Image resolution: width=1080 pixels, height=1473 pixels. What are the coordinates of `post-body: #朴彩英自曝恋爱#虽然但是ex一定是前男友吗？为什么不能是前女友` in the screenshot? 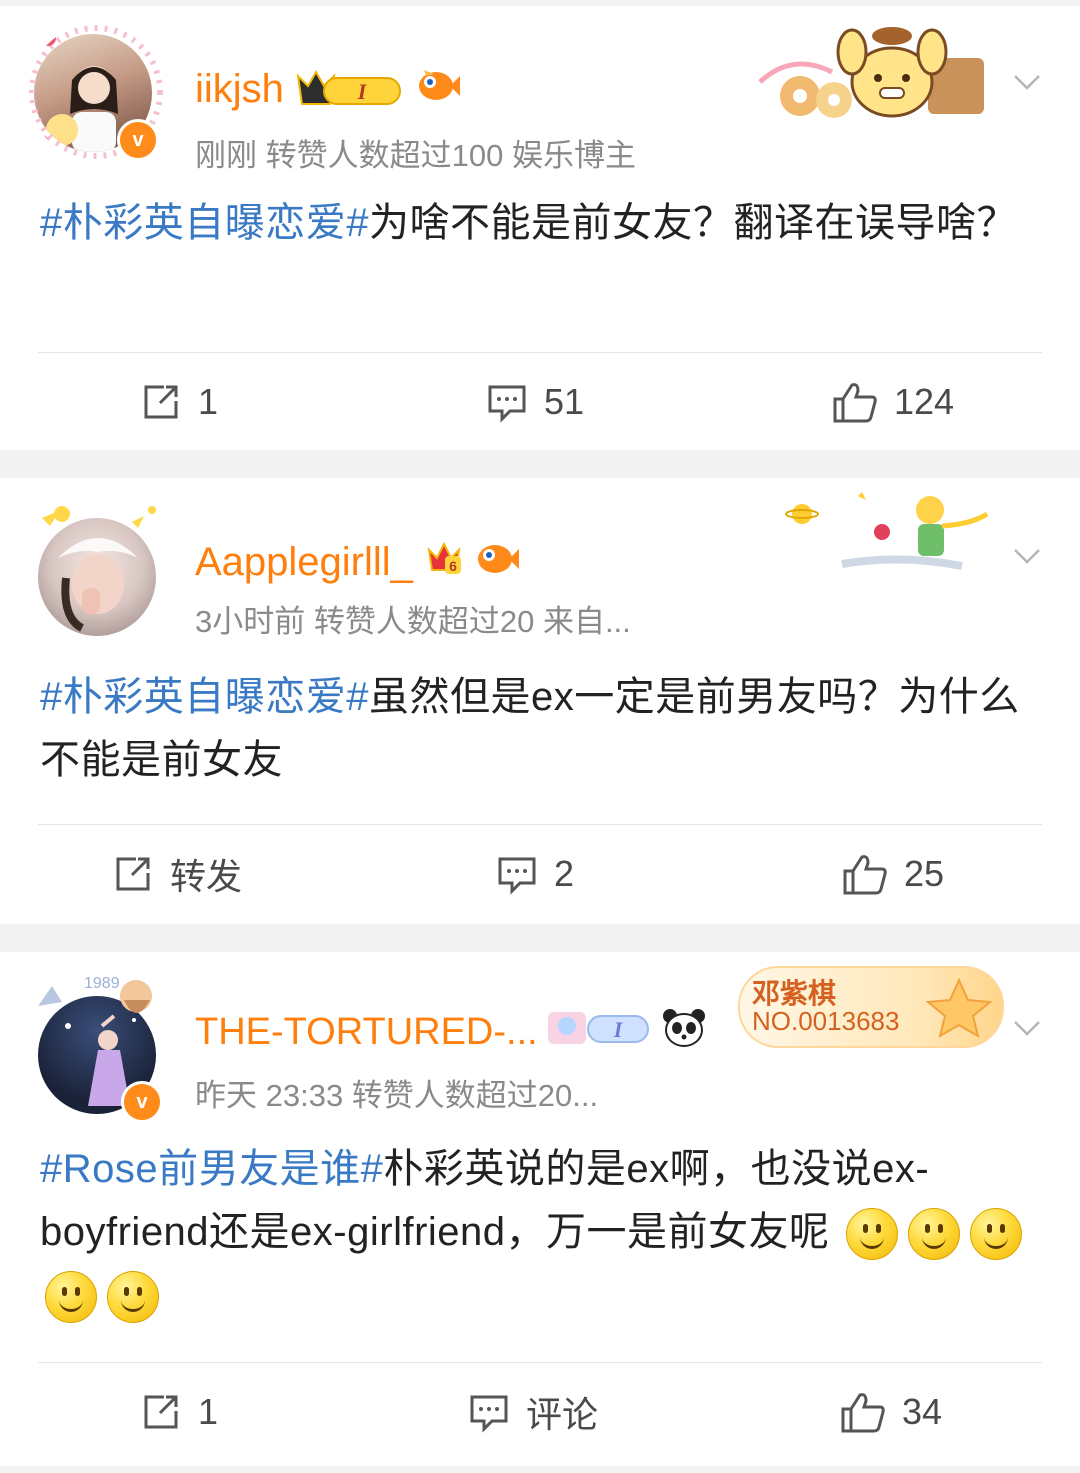 It's located at (540, 732).